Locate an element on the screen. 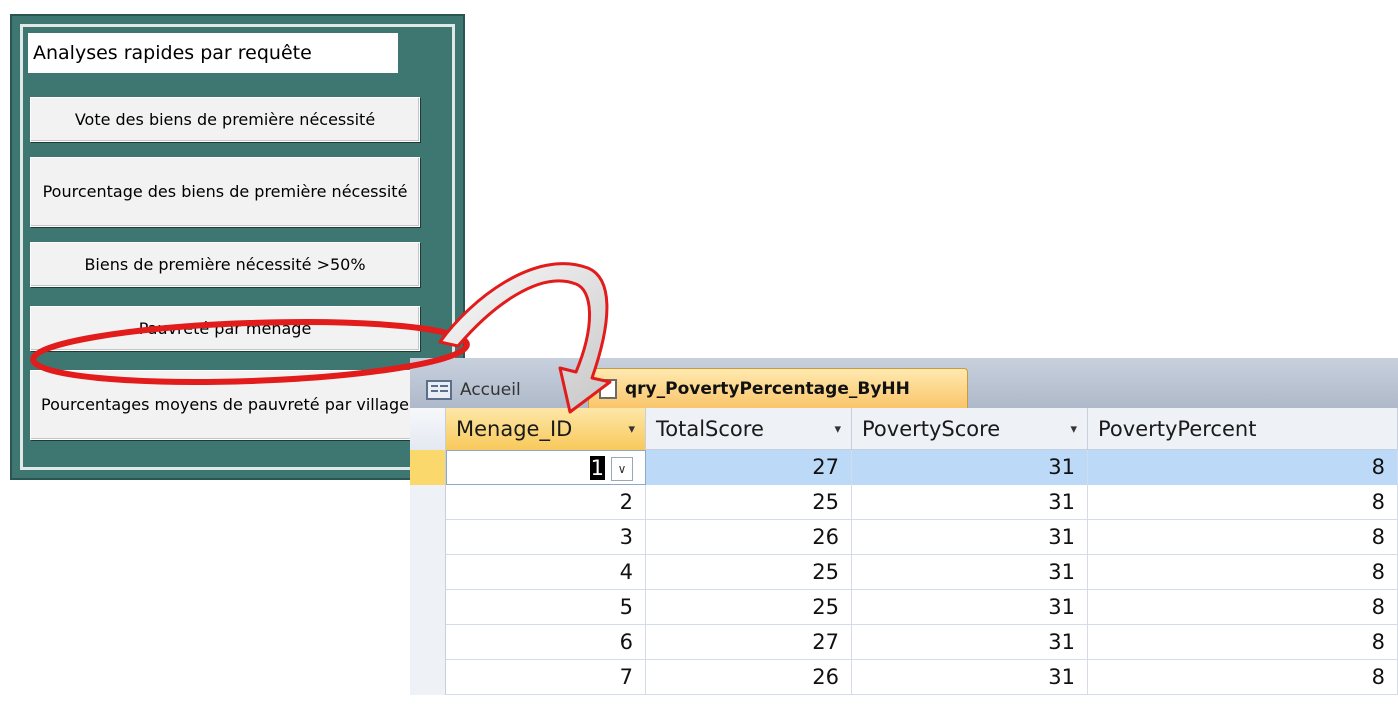 The image size is (1398, 722). form-icon is located at coordinates (439, 390).